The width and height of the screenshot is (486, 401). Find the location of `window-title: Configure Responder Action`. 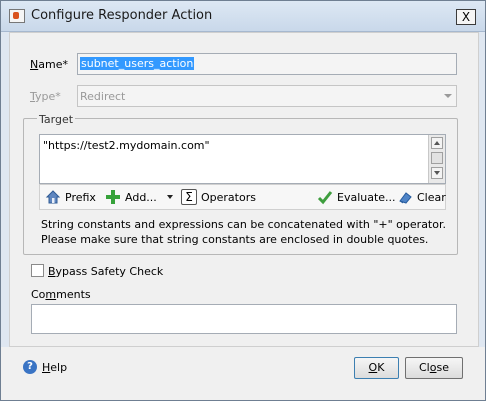

window-title: Configure Responder Action is located at coordinates (122, 15).